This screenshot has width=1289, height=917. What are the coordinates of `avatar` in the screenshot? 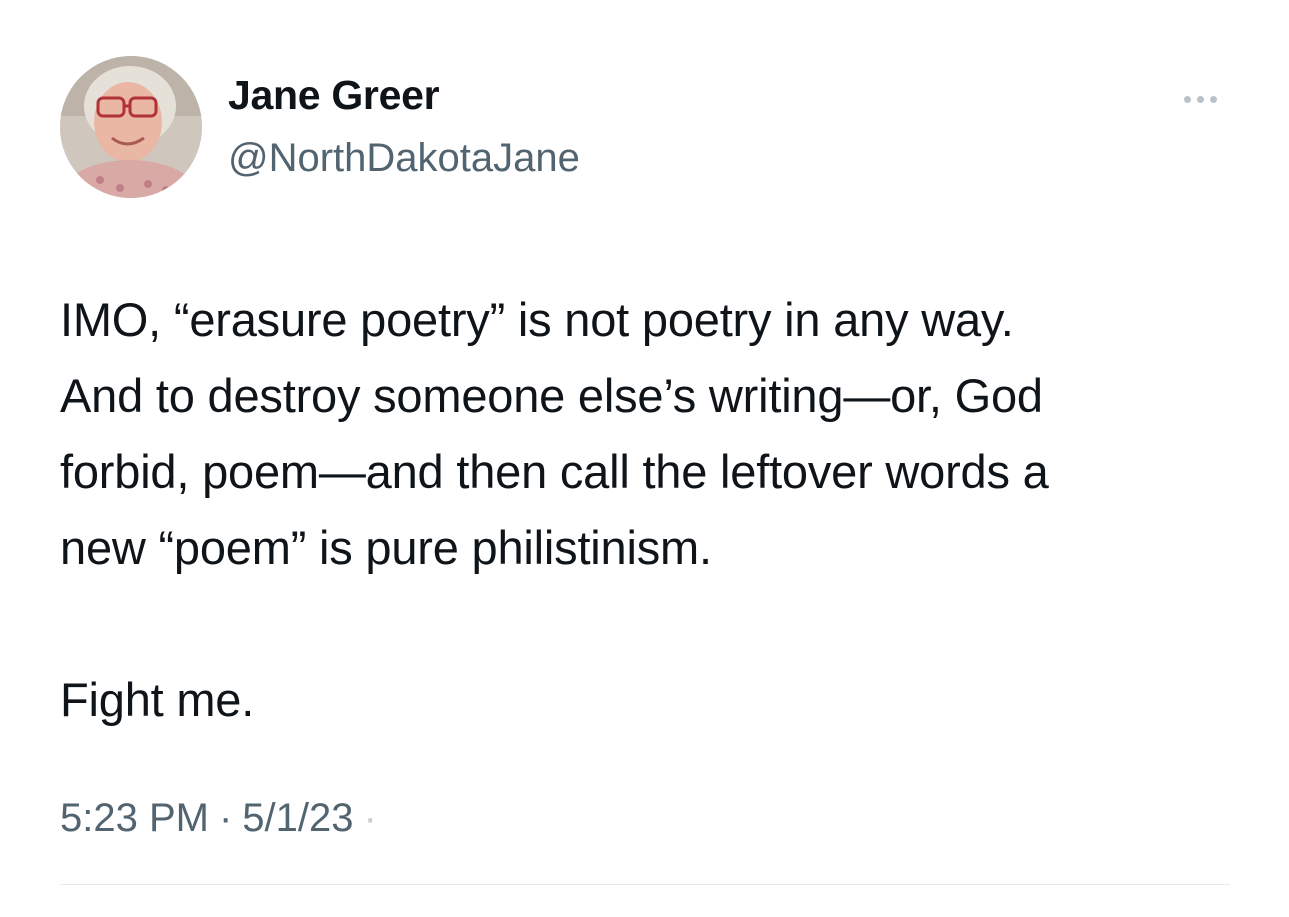 It's located at (131, 127).